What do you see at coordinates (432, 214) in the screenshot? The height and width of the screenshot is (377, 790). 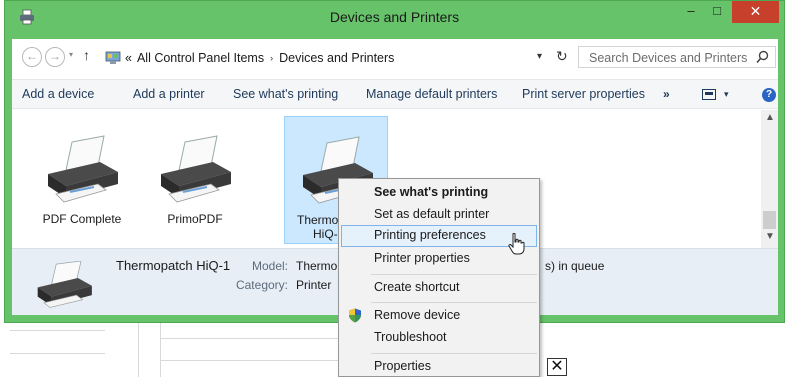 I see `menu-item-label: Set as default printer` at bounding box center [432, 214].